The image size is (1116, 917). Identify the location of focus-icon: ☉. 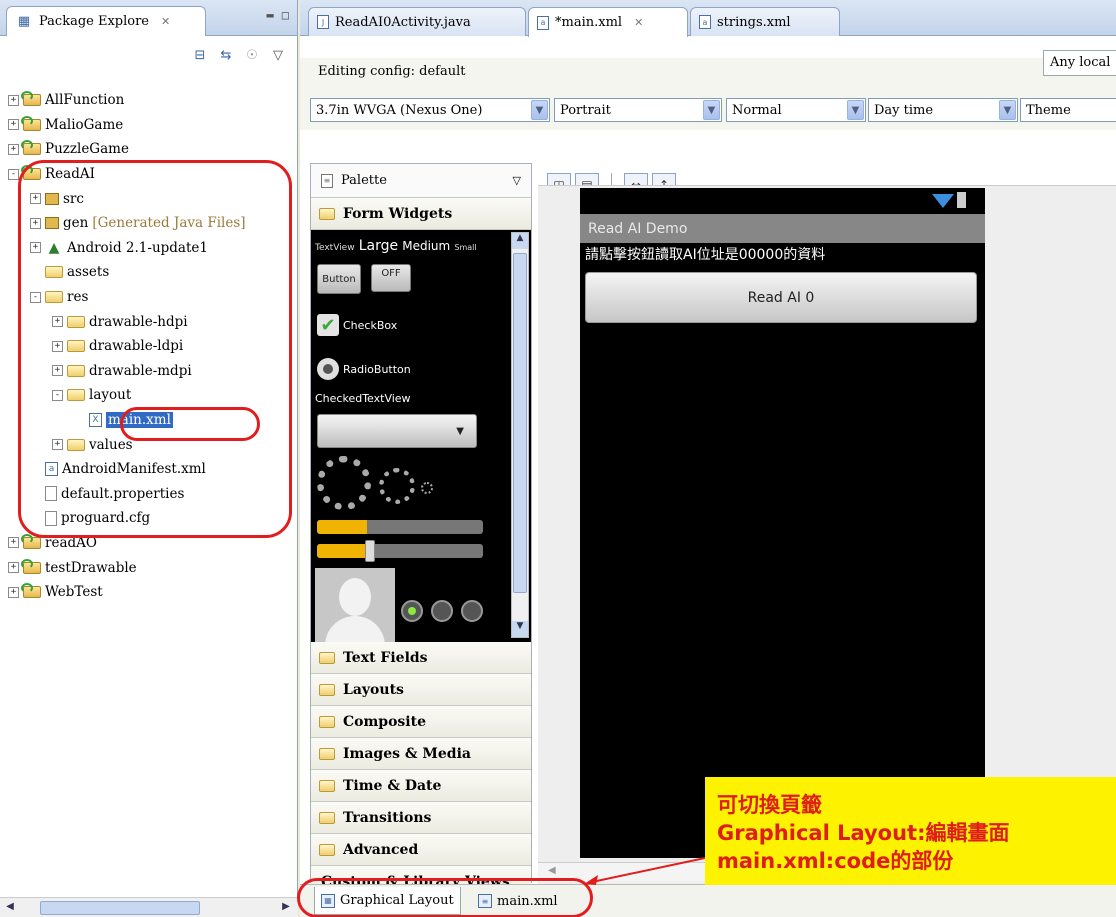
(252, 55).